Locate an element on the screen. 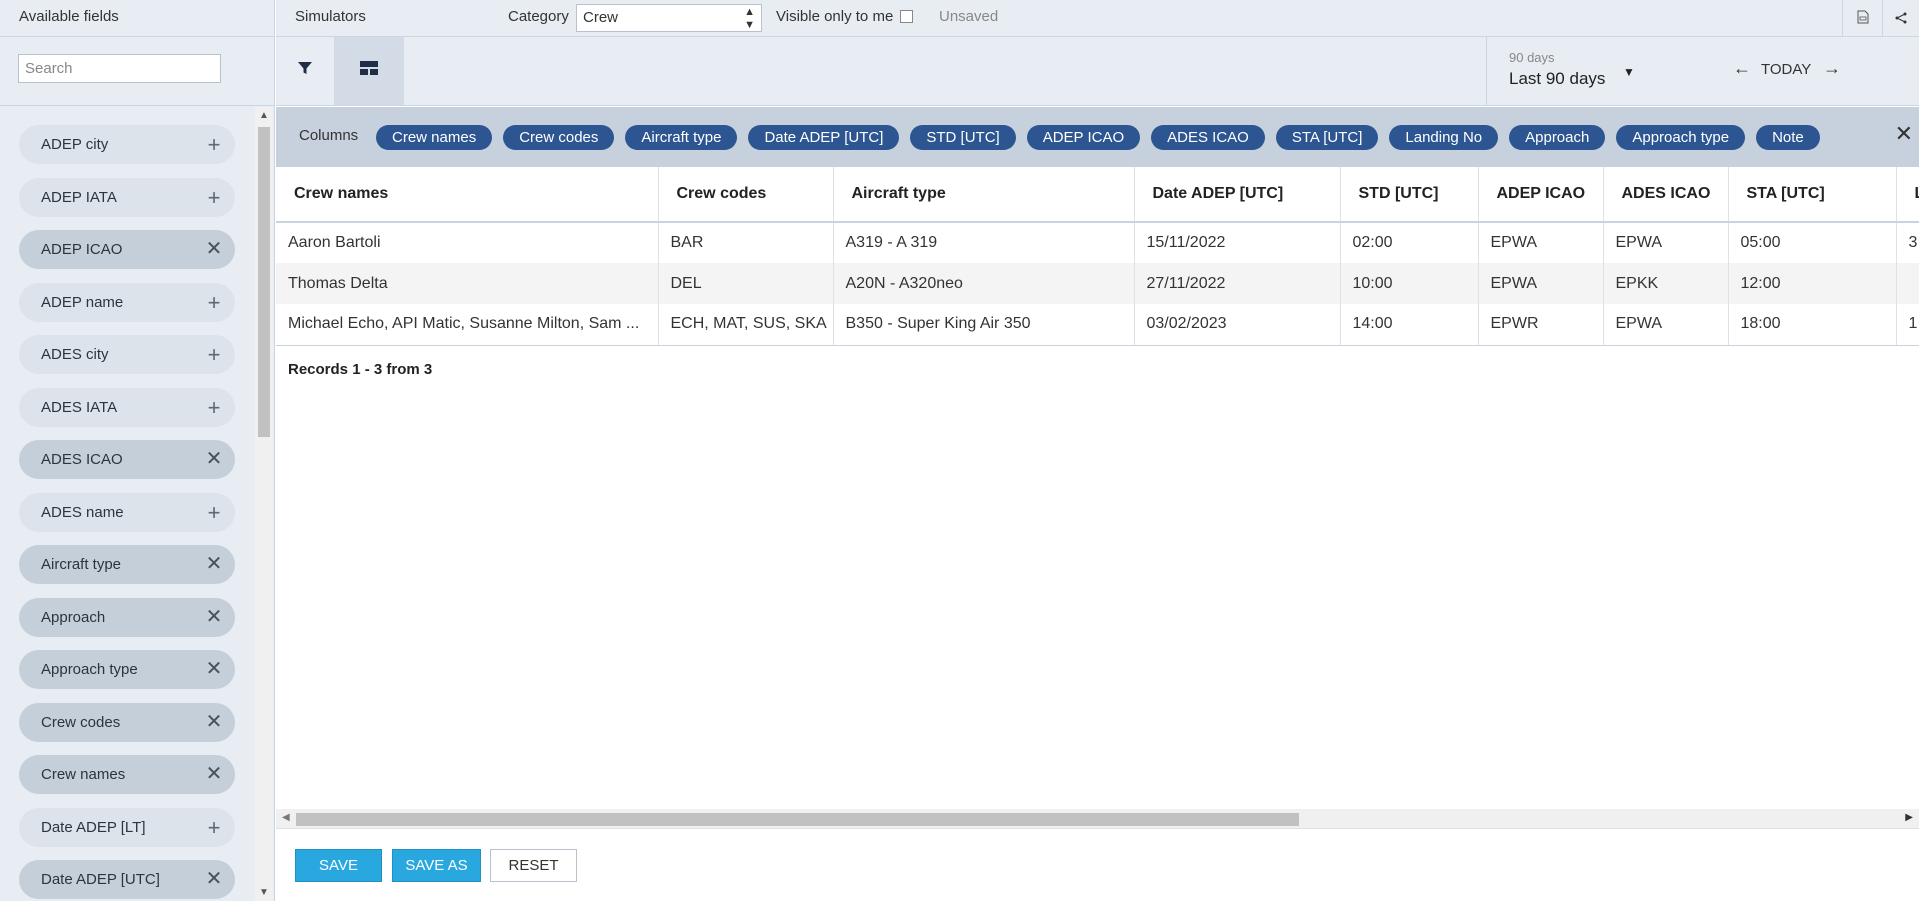 This screenshot has width=1919, height=901. field-search-input is located at coordinates (119, 68).